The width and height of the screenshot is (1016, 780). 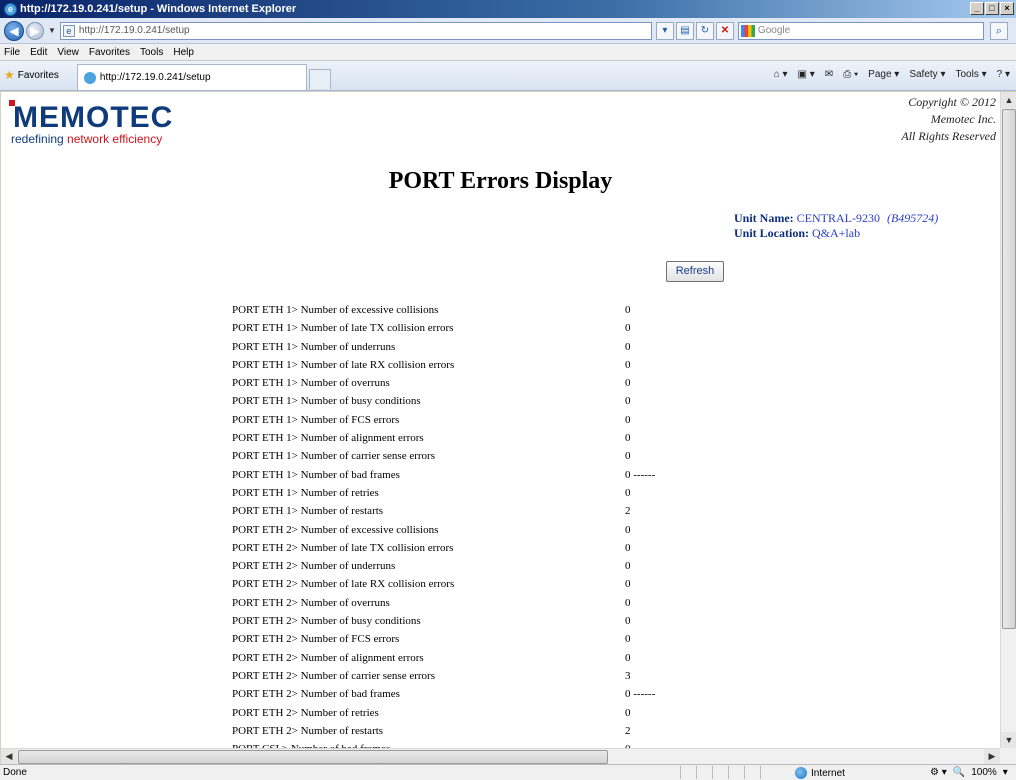 What do you see at coordinates (316, 694) in the screenshot?
I see `error-label: PORT ETH 2> Number of bad frames` at bounding box center [316, 694].